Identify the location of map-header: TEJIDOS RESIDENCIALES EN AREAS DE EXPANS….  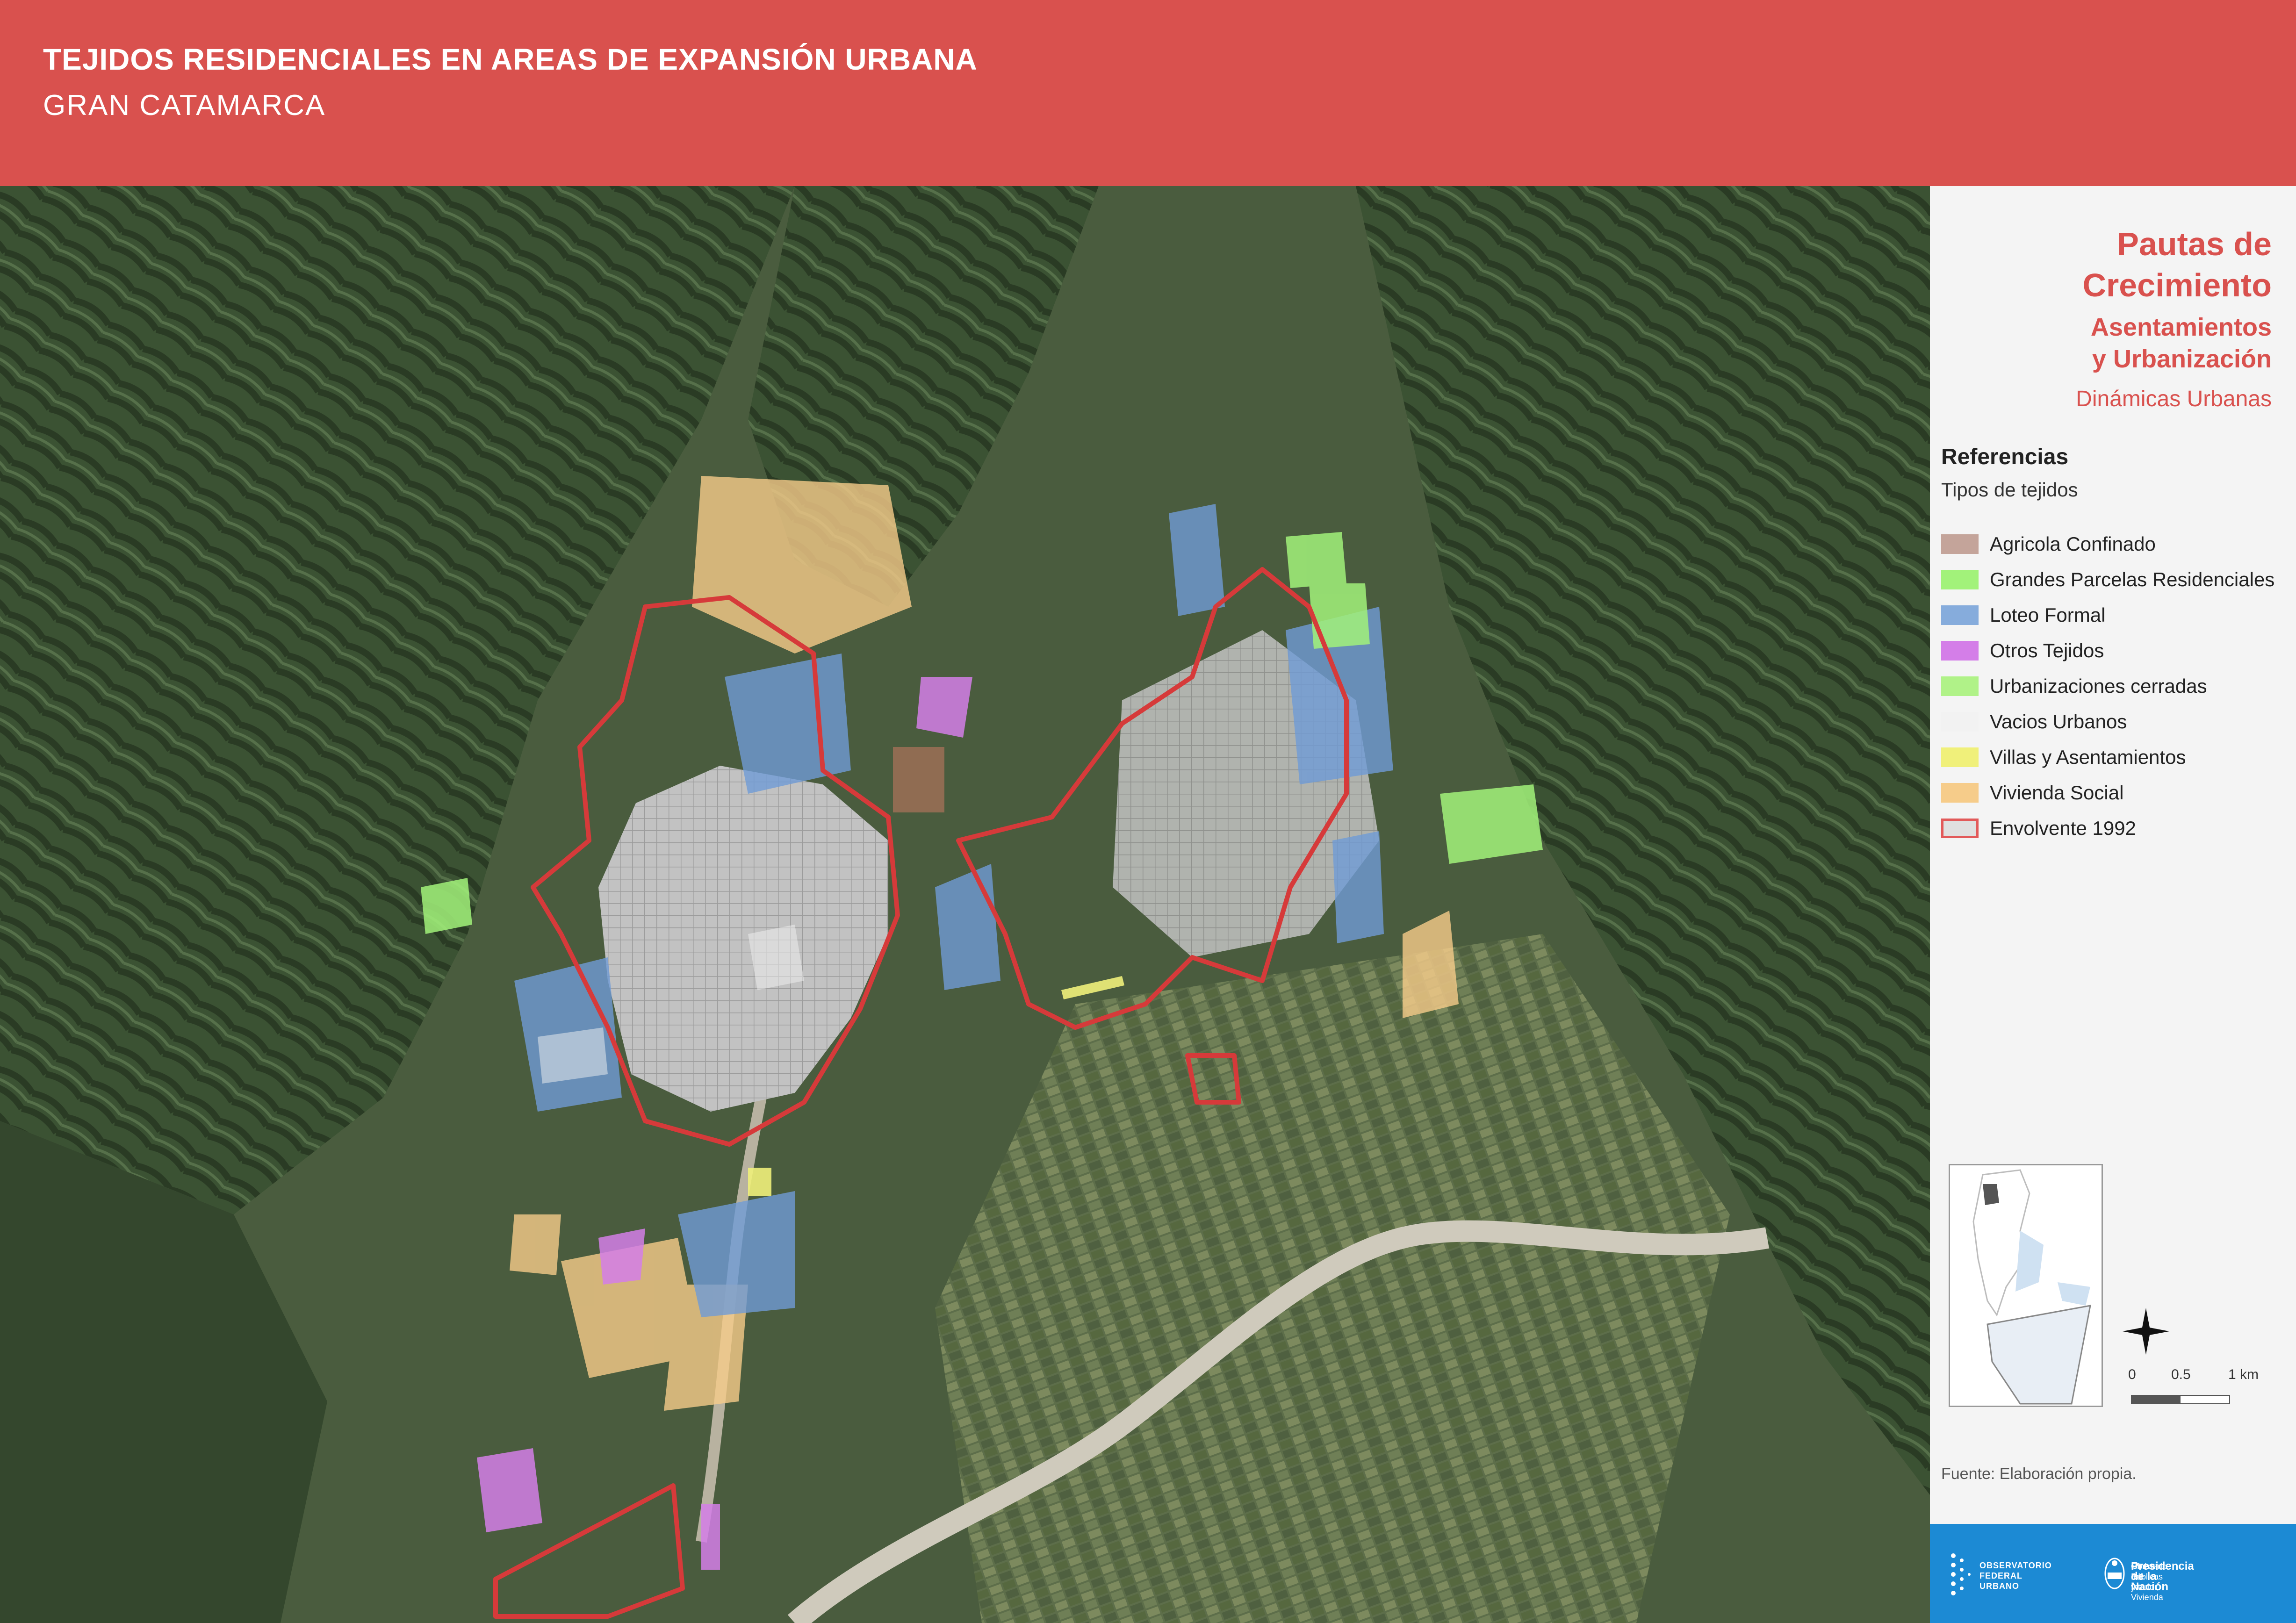
(1148, 93).